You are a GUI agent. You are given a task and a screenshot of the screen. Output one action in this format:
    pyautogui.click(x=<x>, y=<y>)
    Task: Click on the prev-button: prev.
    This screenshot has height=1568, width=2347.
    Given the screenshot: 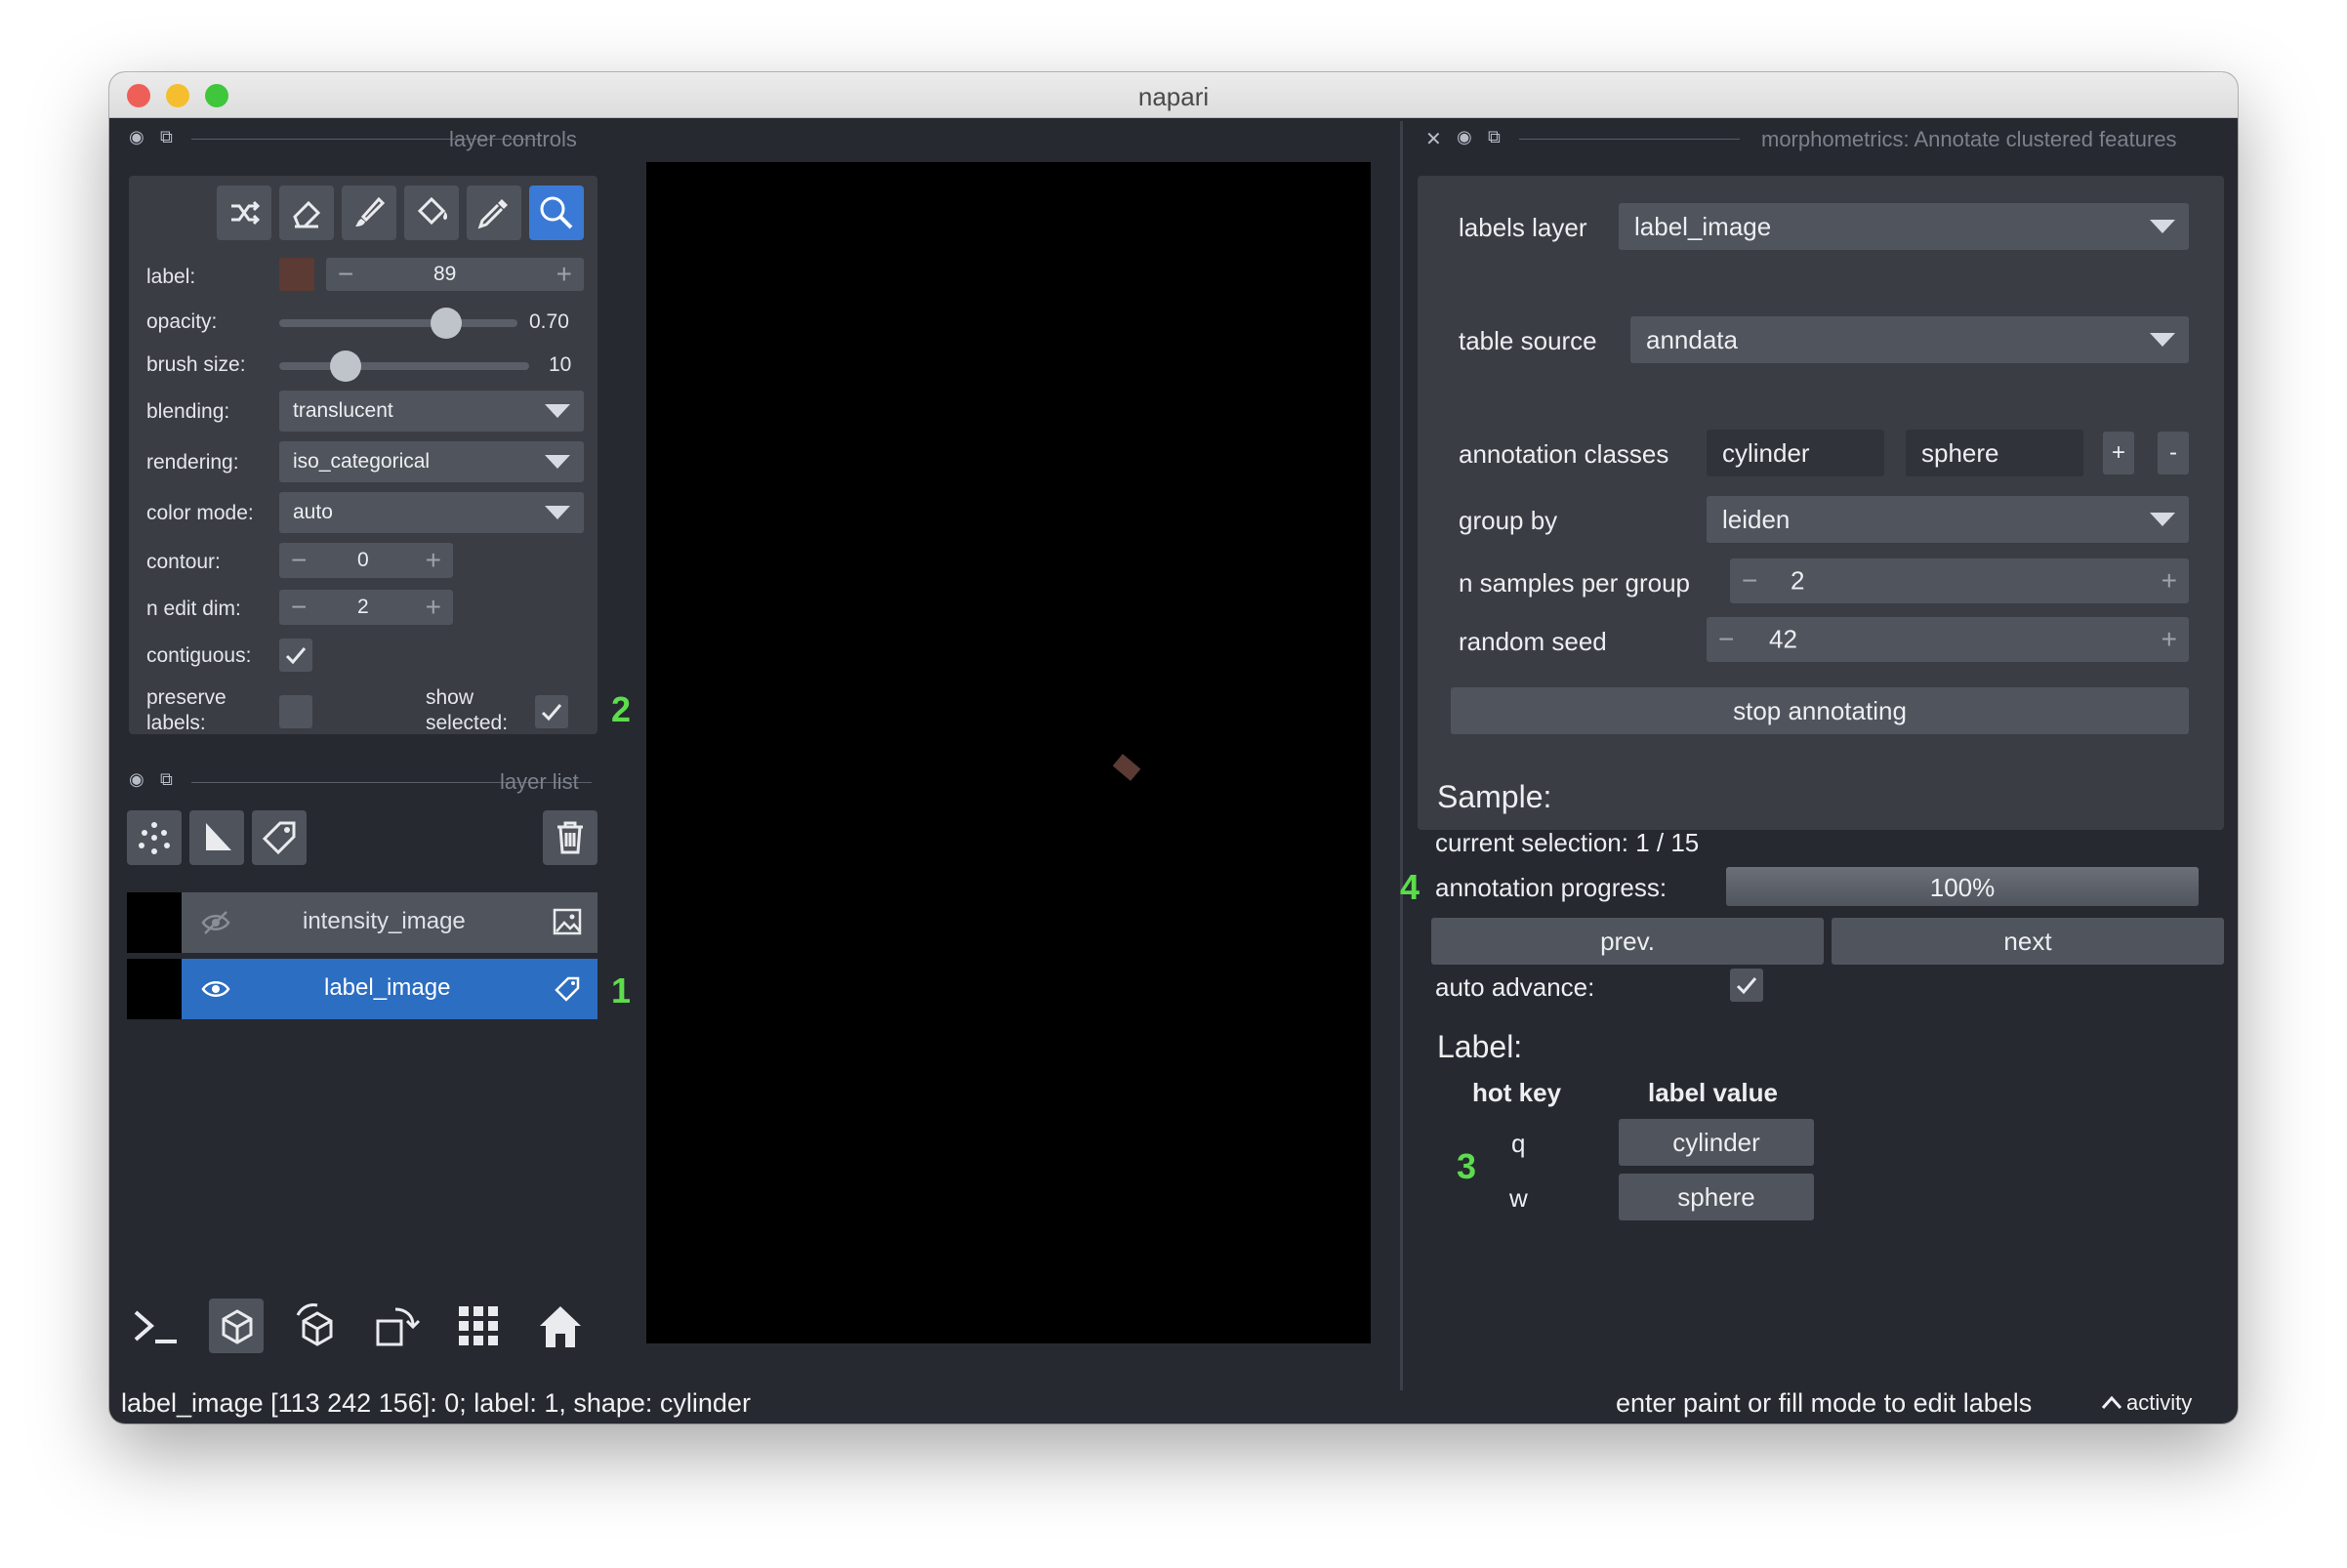 What is the action you would take?
    pyautogui.click(x=1628, y=942)
    